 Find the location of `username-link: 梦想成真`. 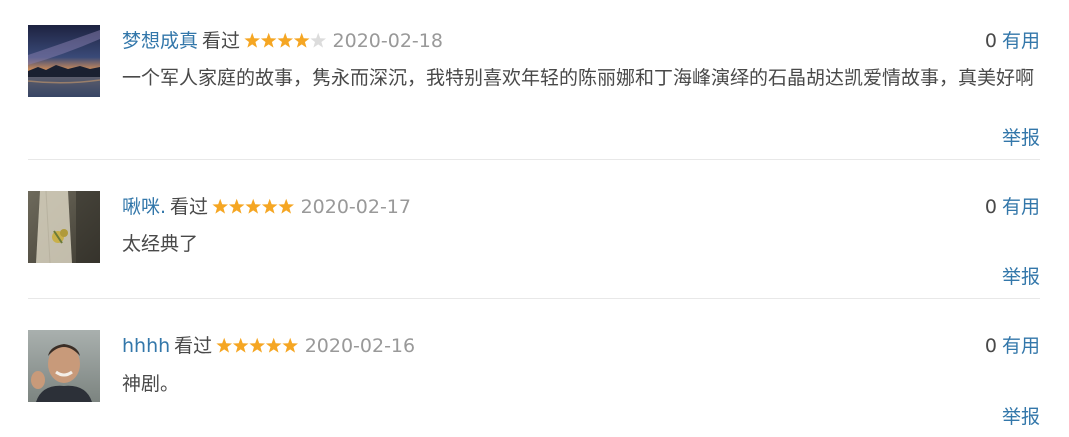

username-link: 梦想成真 is located at coordinates (160, 41).